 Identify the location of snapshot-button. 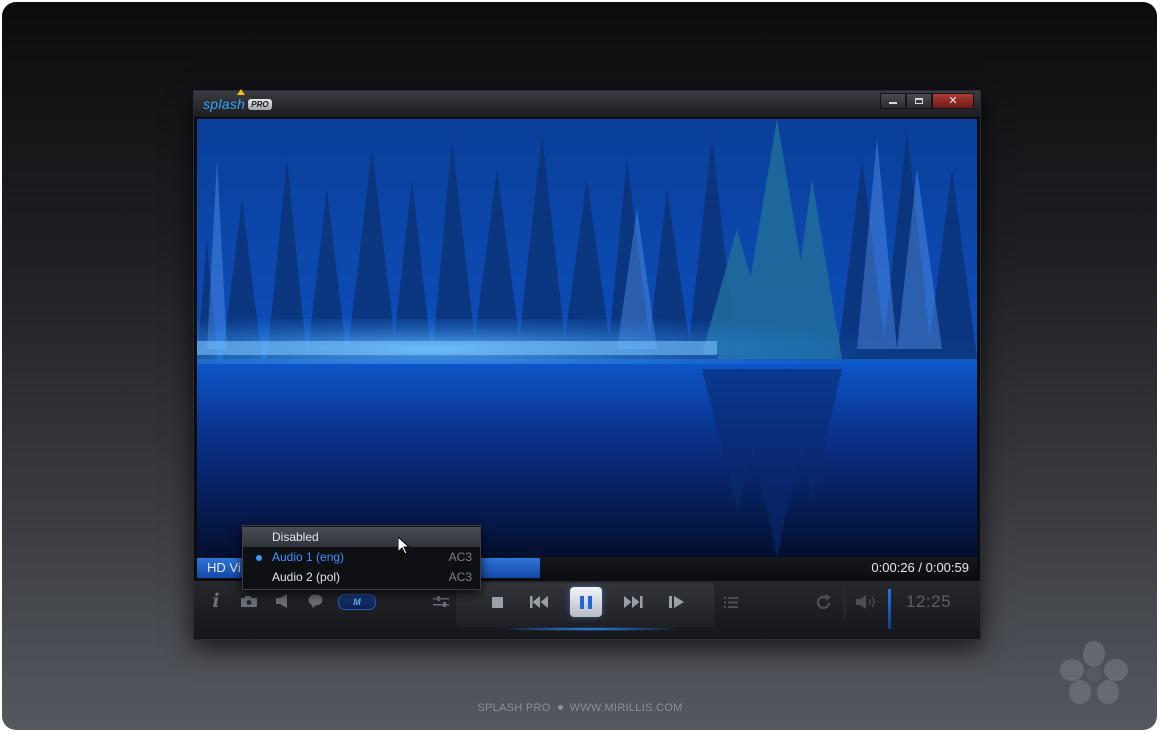
(249, 601).